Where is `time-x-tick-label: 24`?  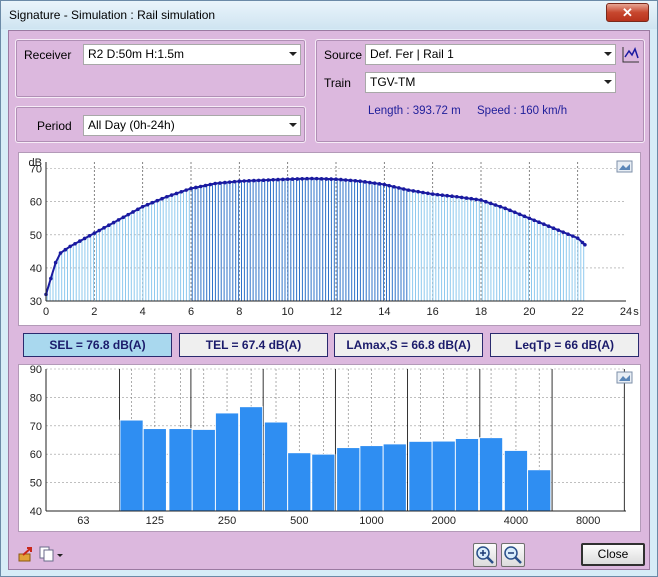 time-x-tick-label: 24 is located at coordinates (626, 312).